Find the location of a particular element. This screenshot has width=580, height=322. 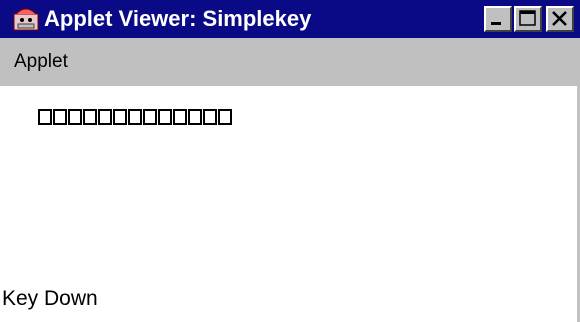

close-button is located at coordinates (560, 19).